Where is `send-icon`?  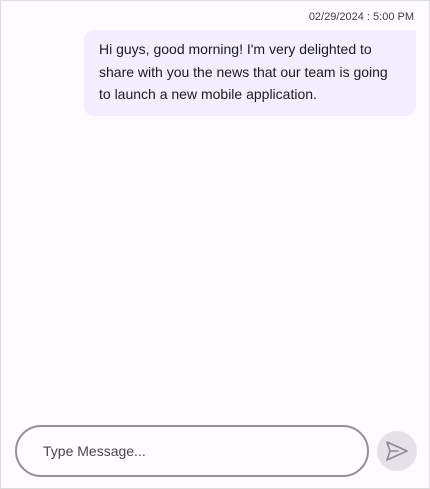
send-icon is located at coordinates (397, 451).